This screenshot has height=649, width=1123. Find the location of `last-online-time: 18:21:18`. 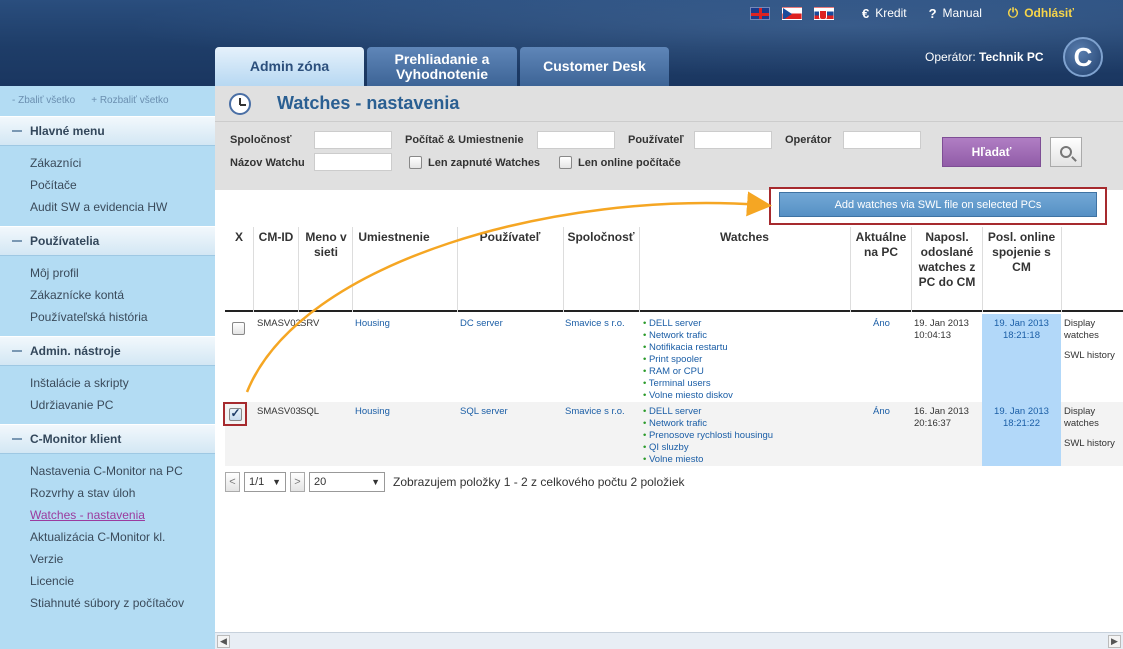

last-online-time: 18:21:18 is located at coordinates (1021, 335).